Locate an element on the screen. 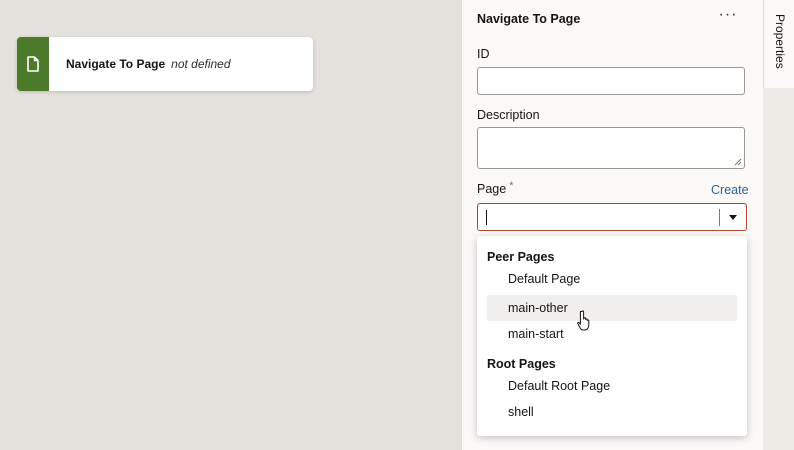  page-icon is located at coordinates (33, 64).